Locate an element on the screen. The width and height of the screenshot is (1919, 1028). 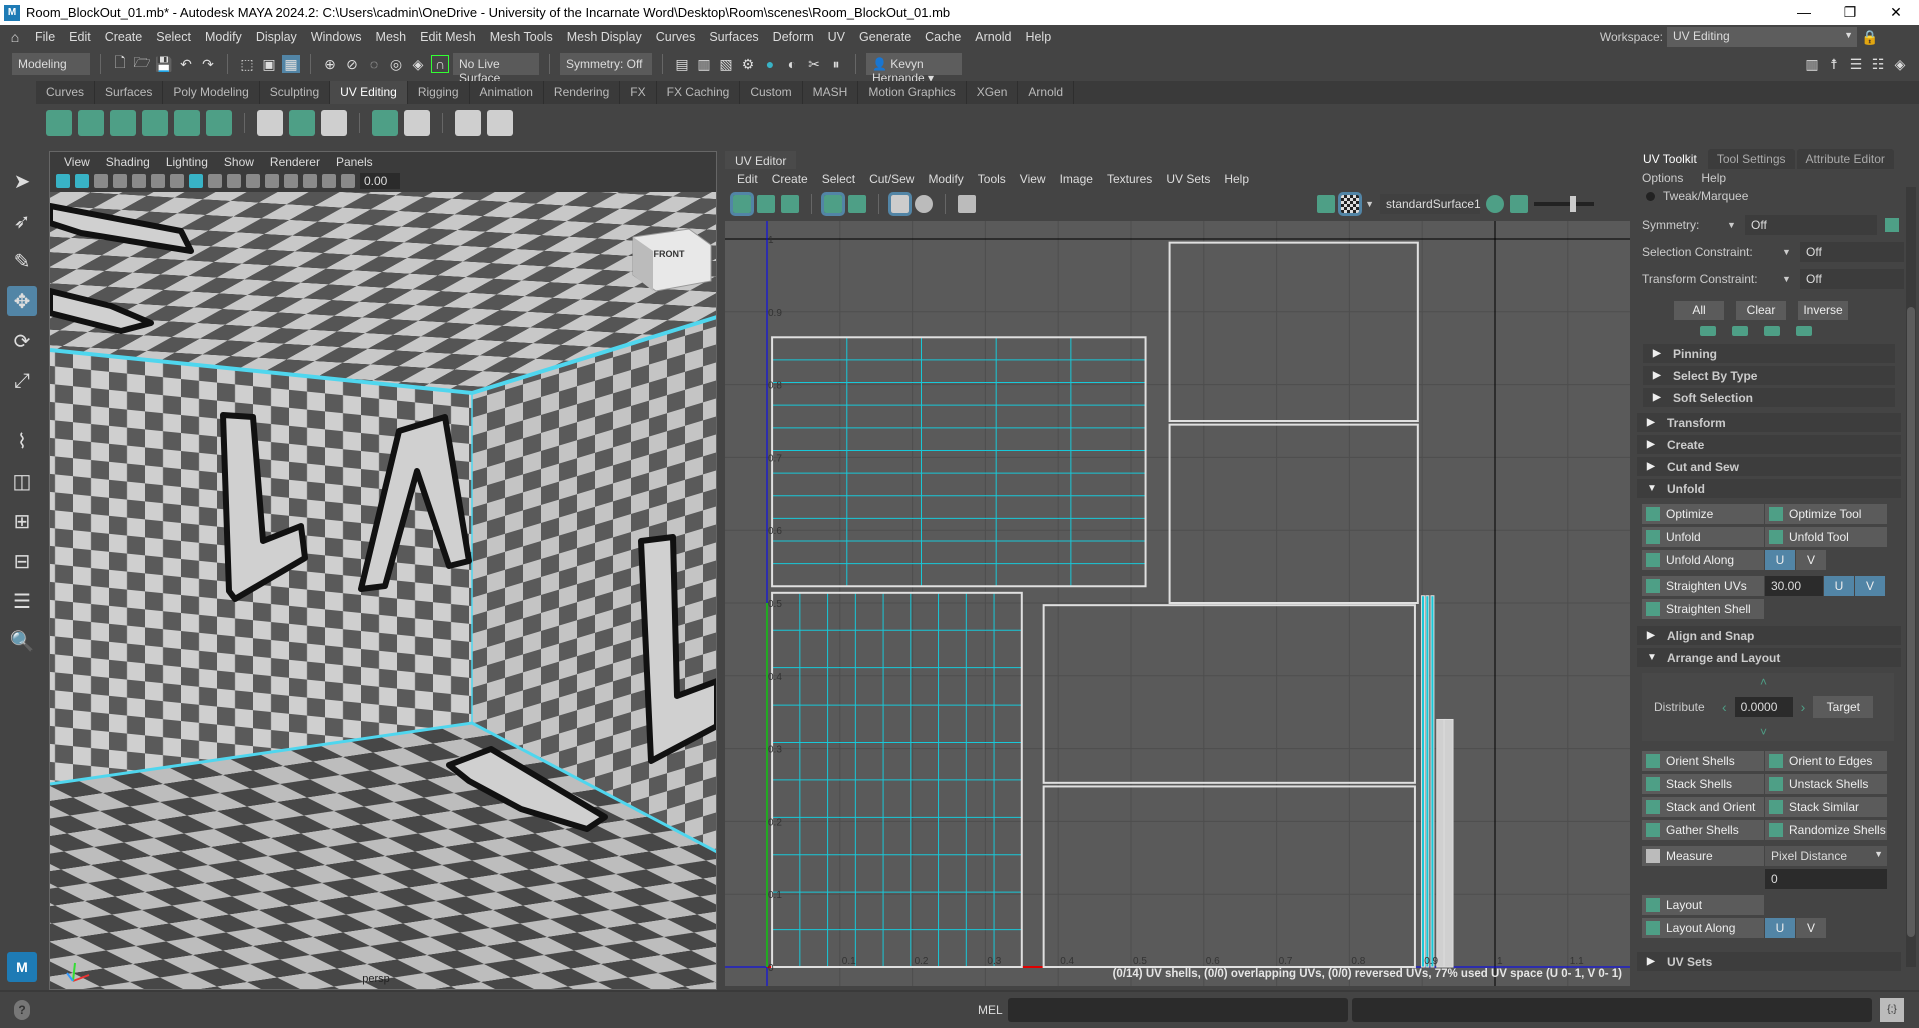
image-display-icon is located at coordinates (1326, 204).